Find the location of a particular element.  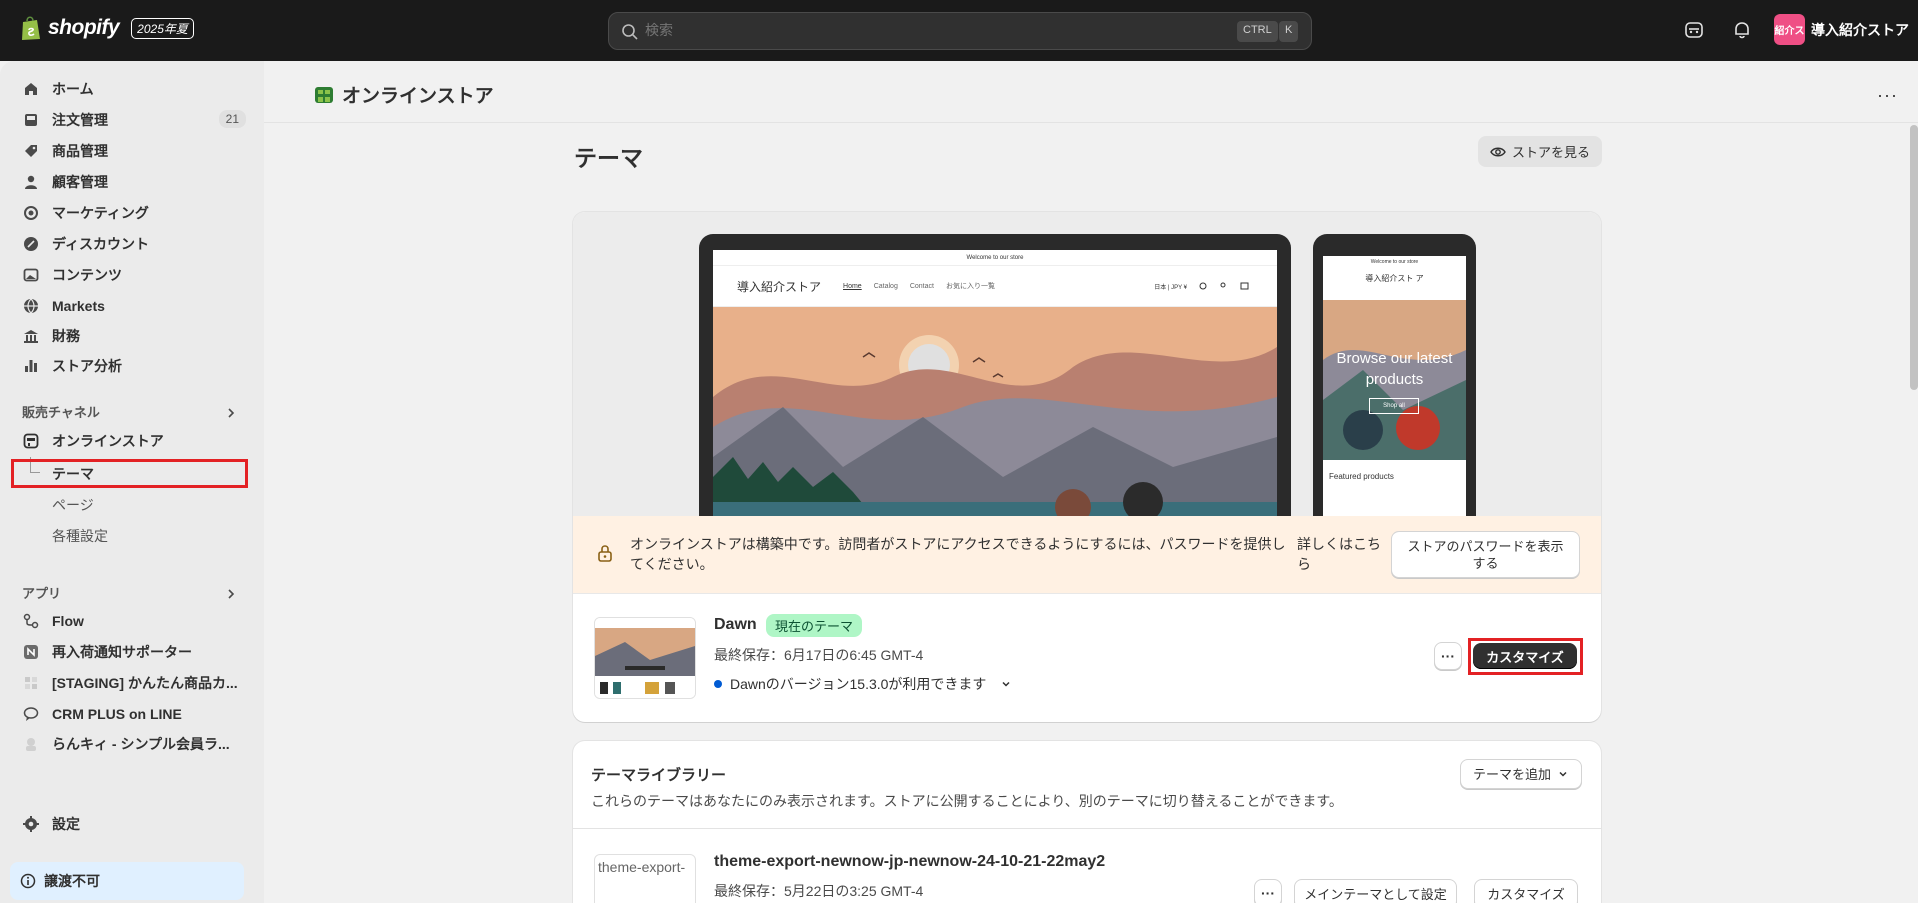

bank-icon is located at coordinates (31, 336).